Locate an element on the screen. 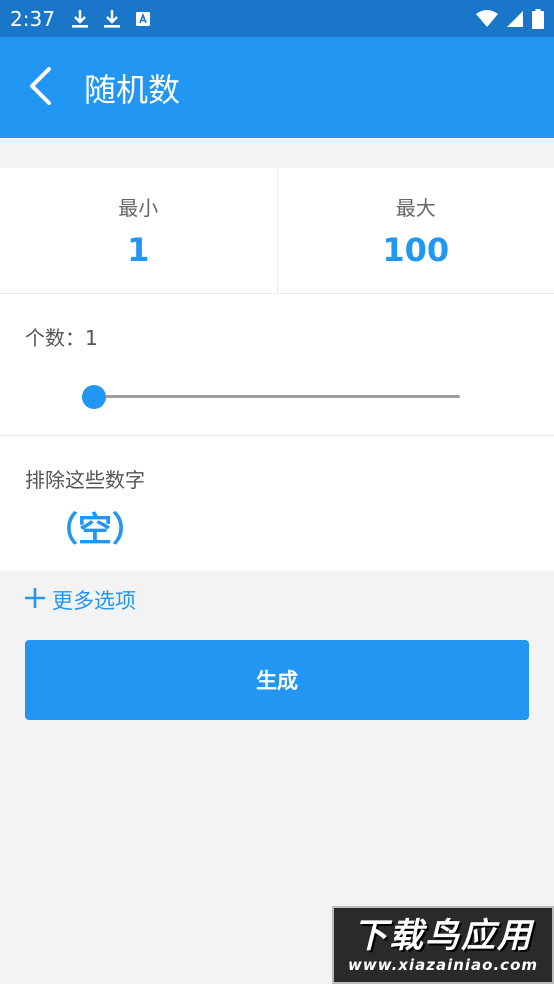 The image size is (554, 984). min-value: 1 is located at coordinates (138, 250).